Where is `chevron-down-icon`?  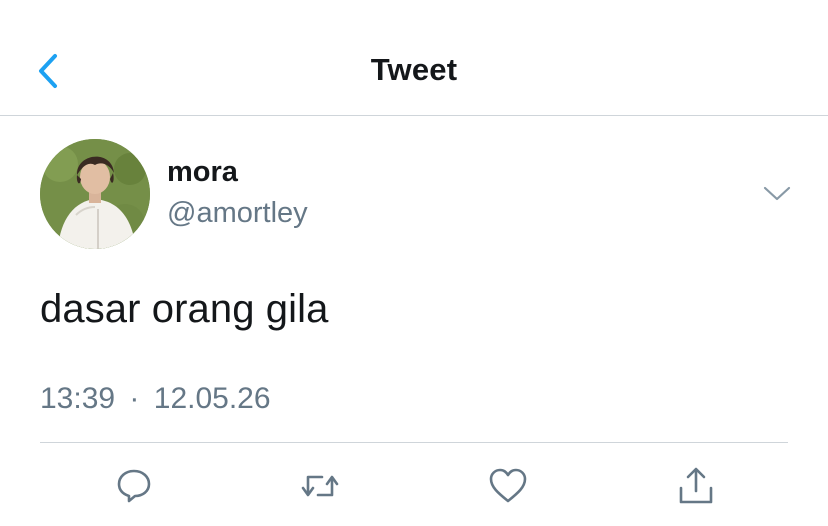 chevron-down-icon is located at coordinates (777, 193).